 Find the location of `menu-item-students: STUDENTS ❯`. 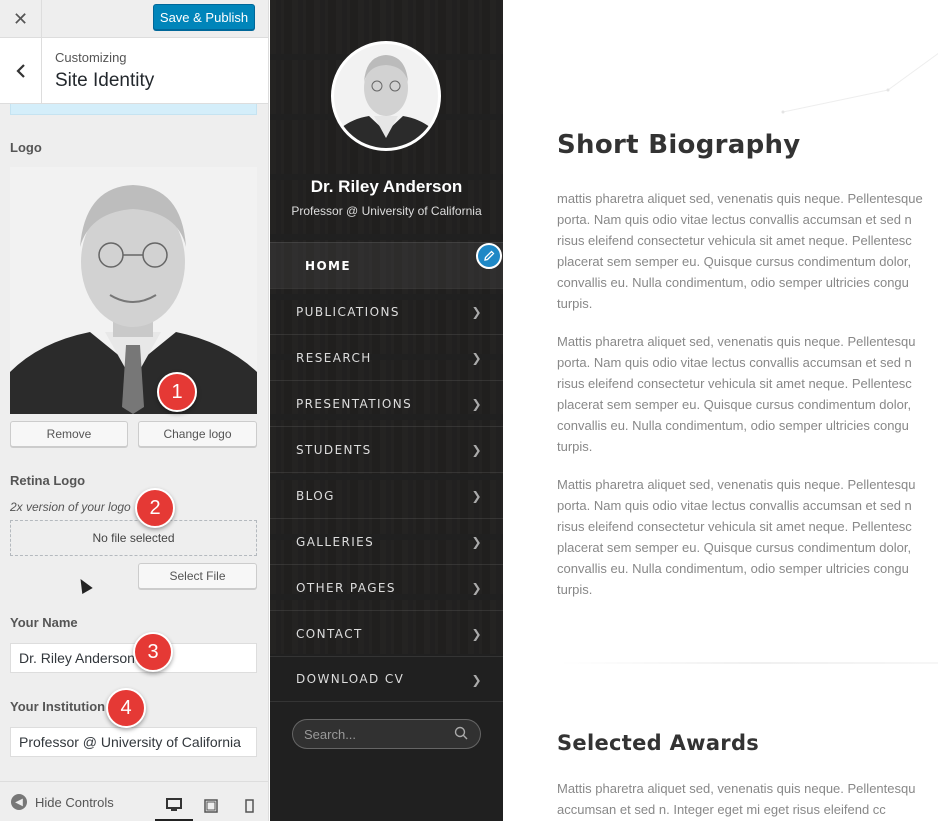

menu-item-students: STUDENTS ❯ is located at coordinates (386, 449).